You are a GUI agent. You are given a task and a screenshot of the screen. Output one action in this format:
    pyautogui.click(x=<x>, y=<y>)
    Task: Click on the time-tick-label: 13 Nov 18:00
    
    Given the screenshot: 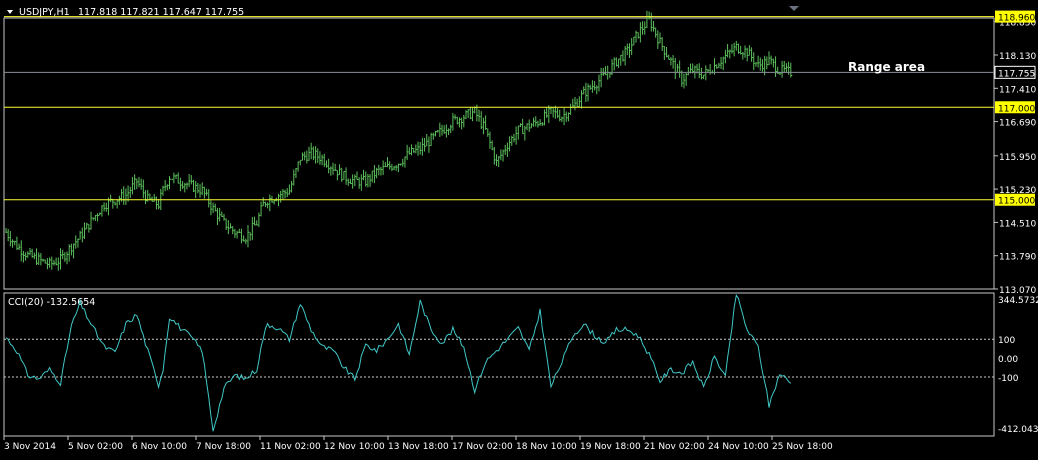 What is the action you would take?
    pyautogui.click(x=418, y=447)
    